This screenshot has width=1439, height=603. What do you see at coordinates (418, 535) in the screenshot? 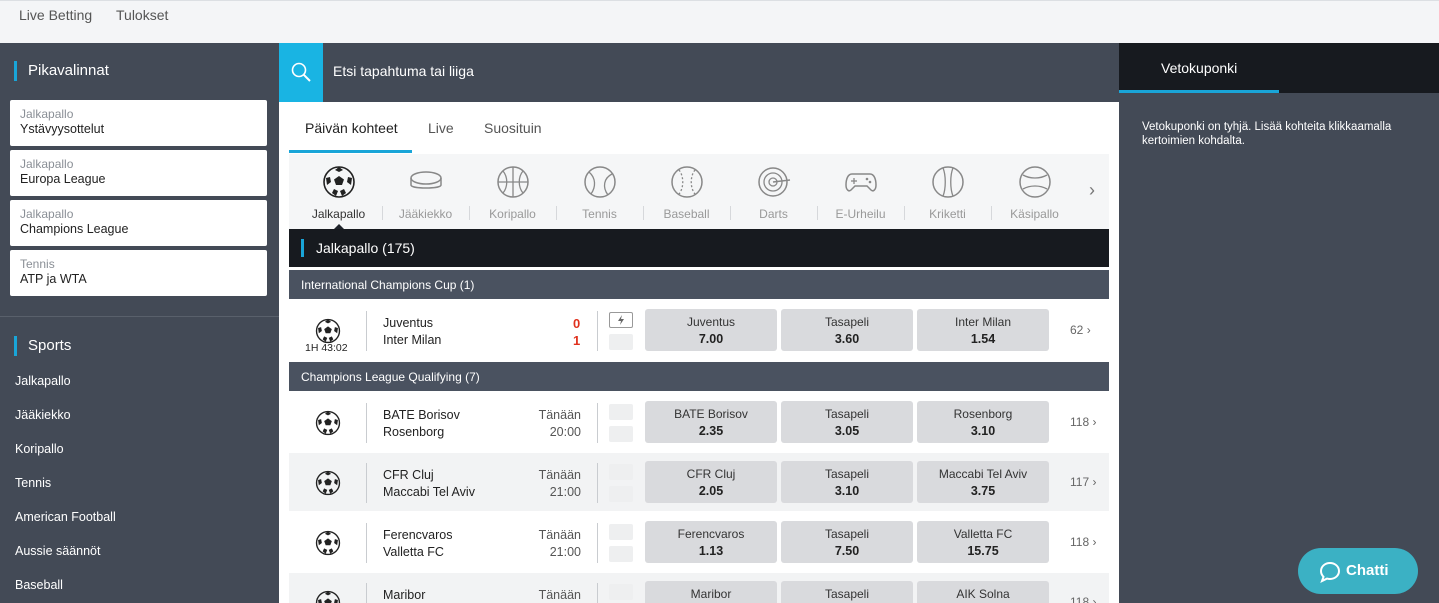
I see `home-team: Ferencvaros` at bounding box center [418, 535].